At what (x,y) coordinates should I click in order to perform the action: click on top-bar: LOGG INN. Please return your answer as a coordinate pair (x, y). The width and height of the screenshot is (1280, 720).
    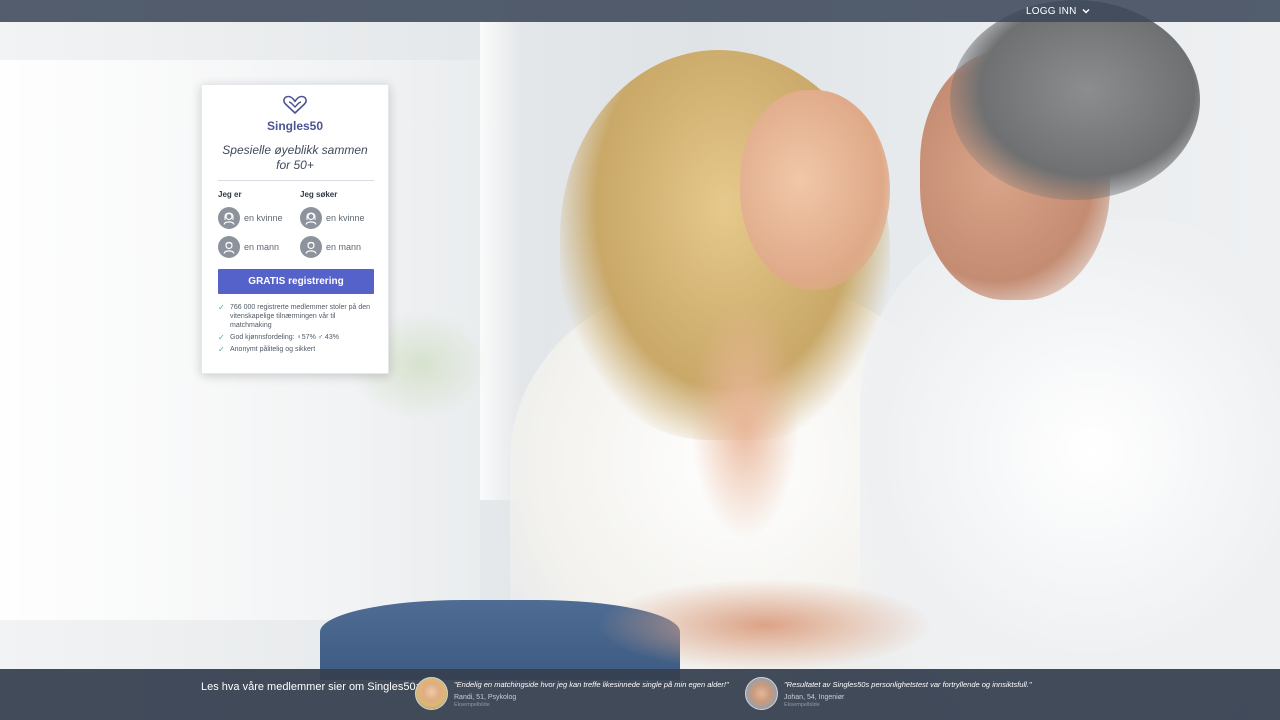
    Looking at the image, I should click on (640, 11).